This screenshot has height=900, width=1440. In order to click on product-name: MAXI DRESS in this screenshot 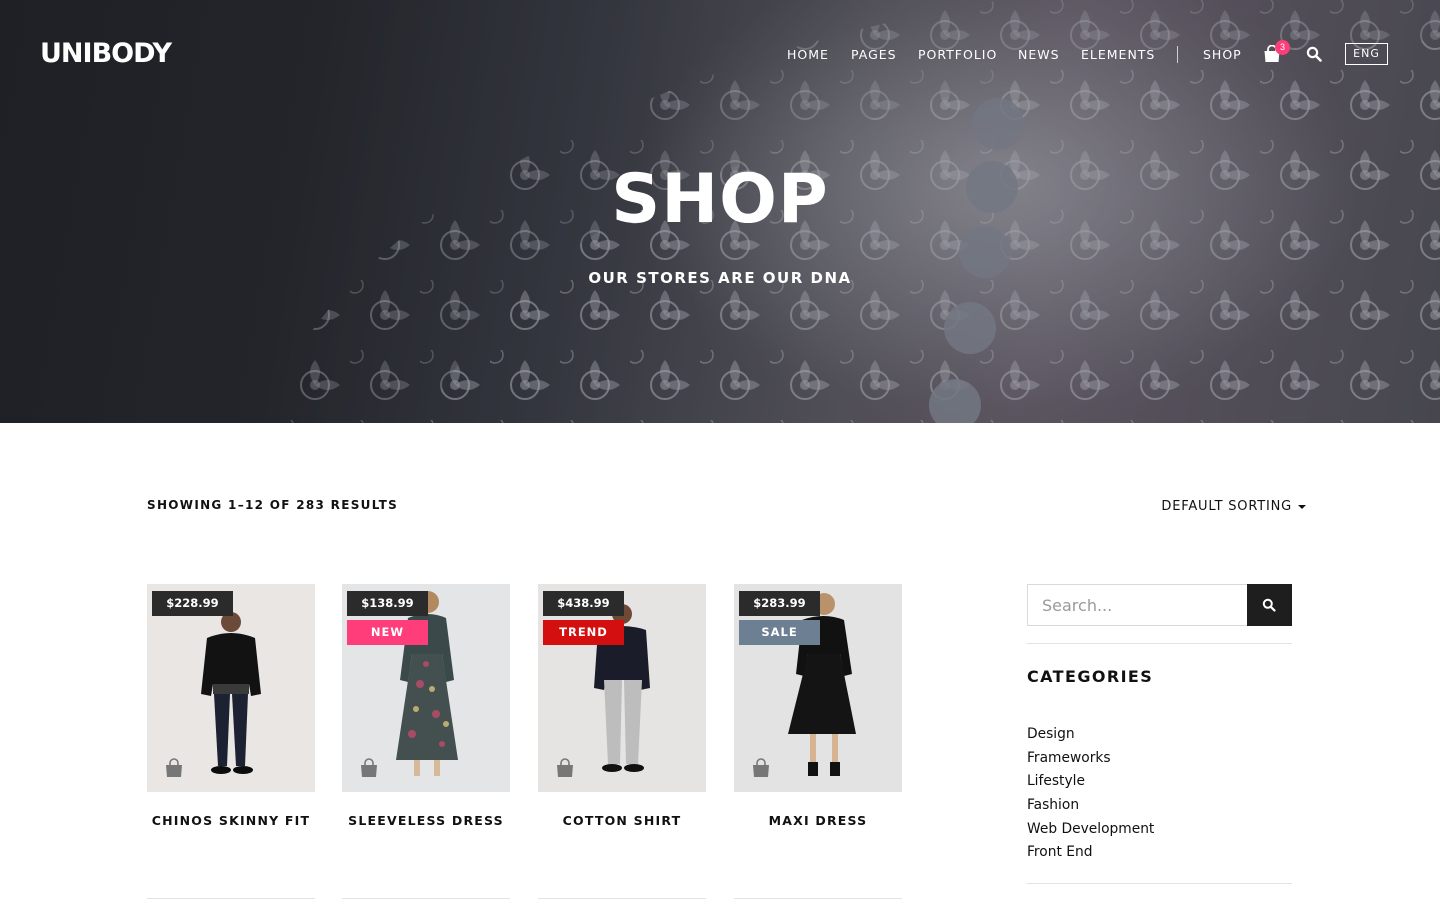, I will do `click(818, 820)`.